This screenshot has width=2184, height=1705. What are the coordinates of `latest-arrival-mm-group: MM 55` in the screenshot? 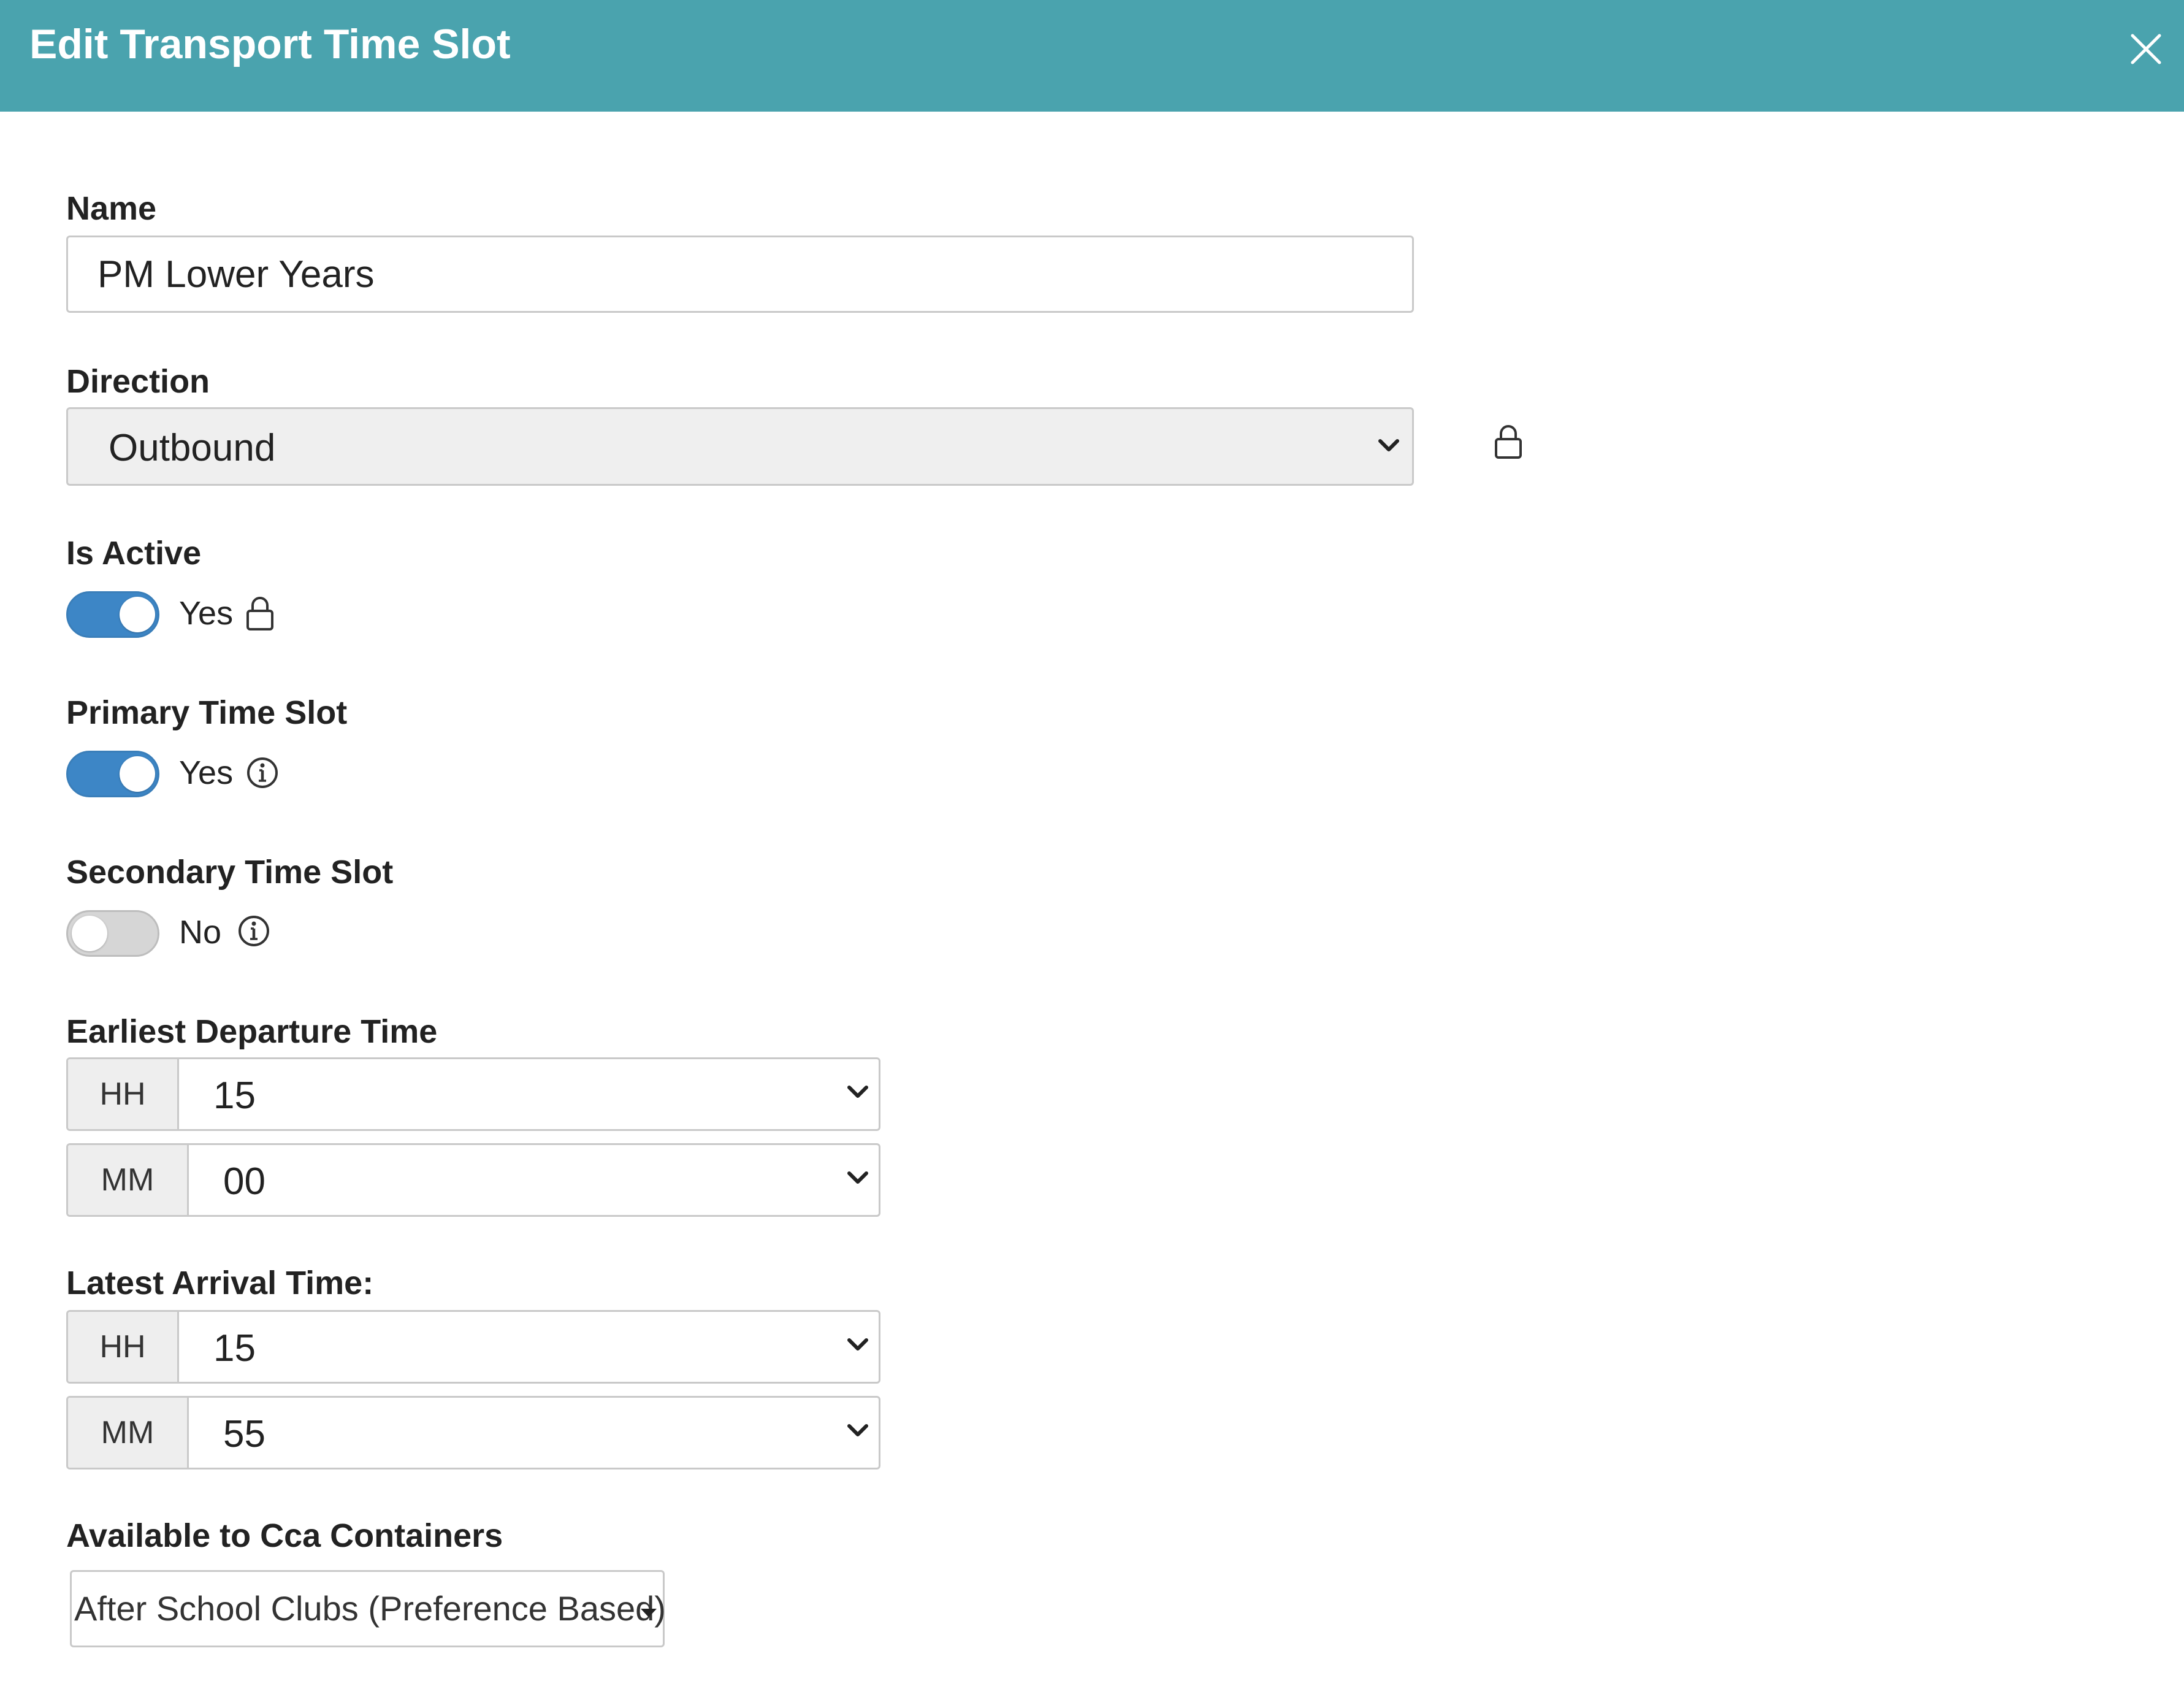 It's located at (473, 1432).